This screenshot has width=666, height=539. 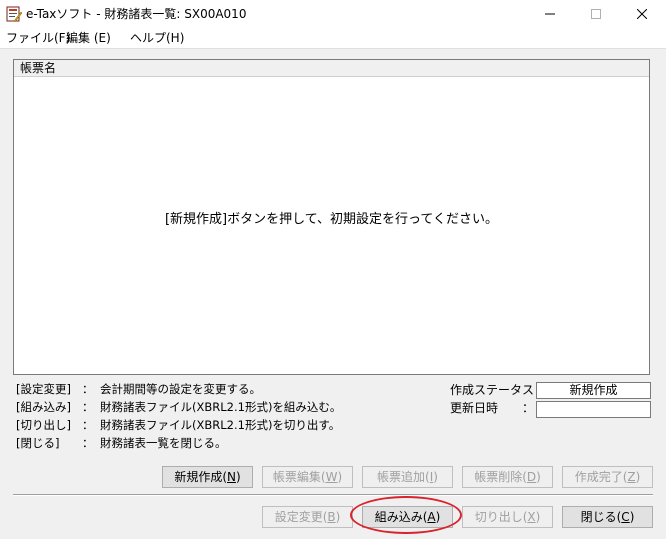 What do you see at coordinates (180, 389) in the screenshot?
I see `help-desc: 会計期間等の設定を変更する。` at bounding box center [180, 389].